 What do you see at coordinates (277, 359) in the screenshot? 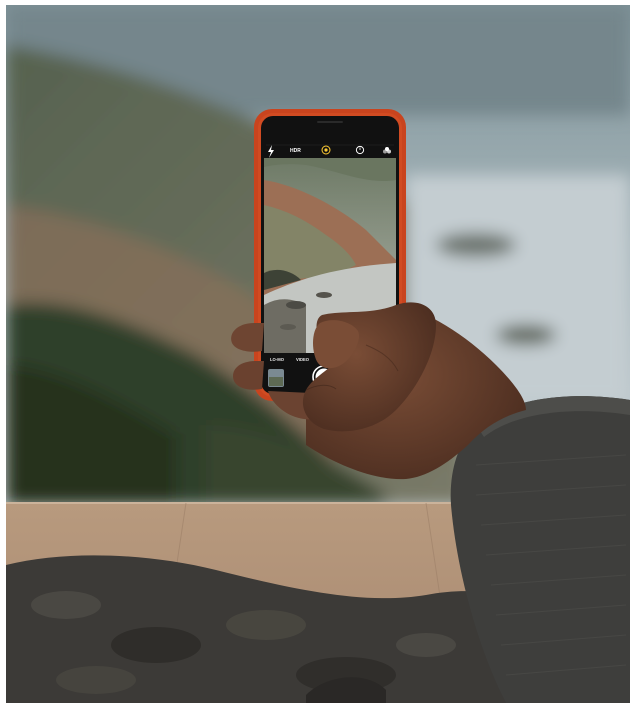
I see `mode-lomo: LO-MO` at bounding box center [277, 359].